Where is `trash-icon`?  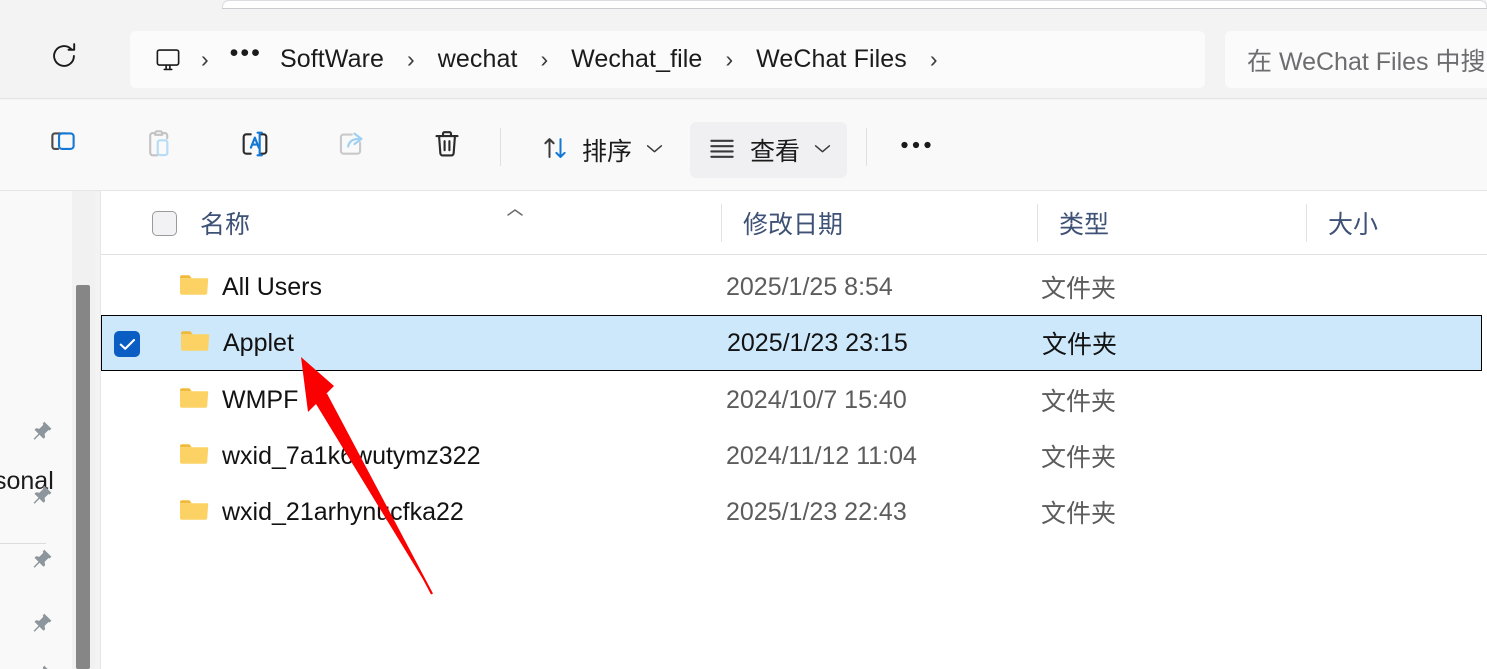 trash-icon is located at coordinates (447, 146).